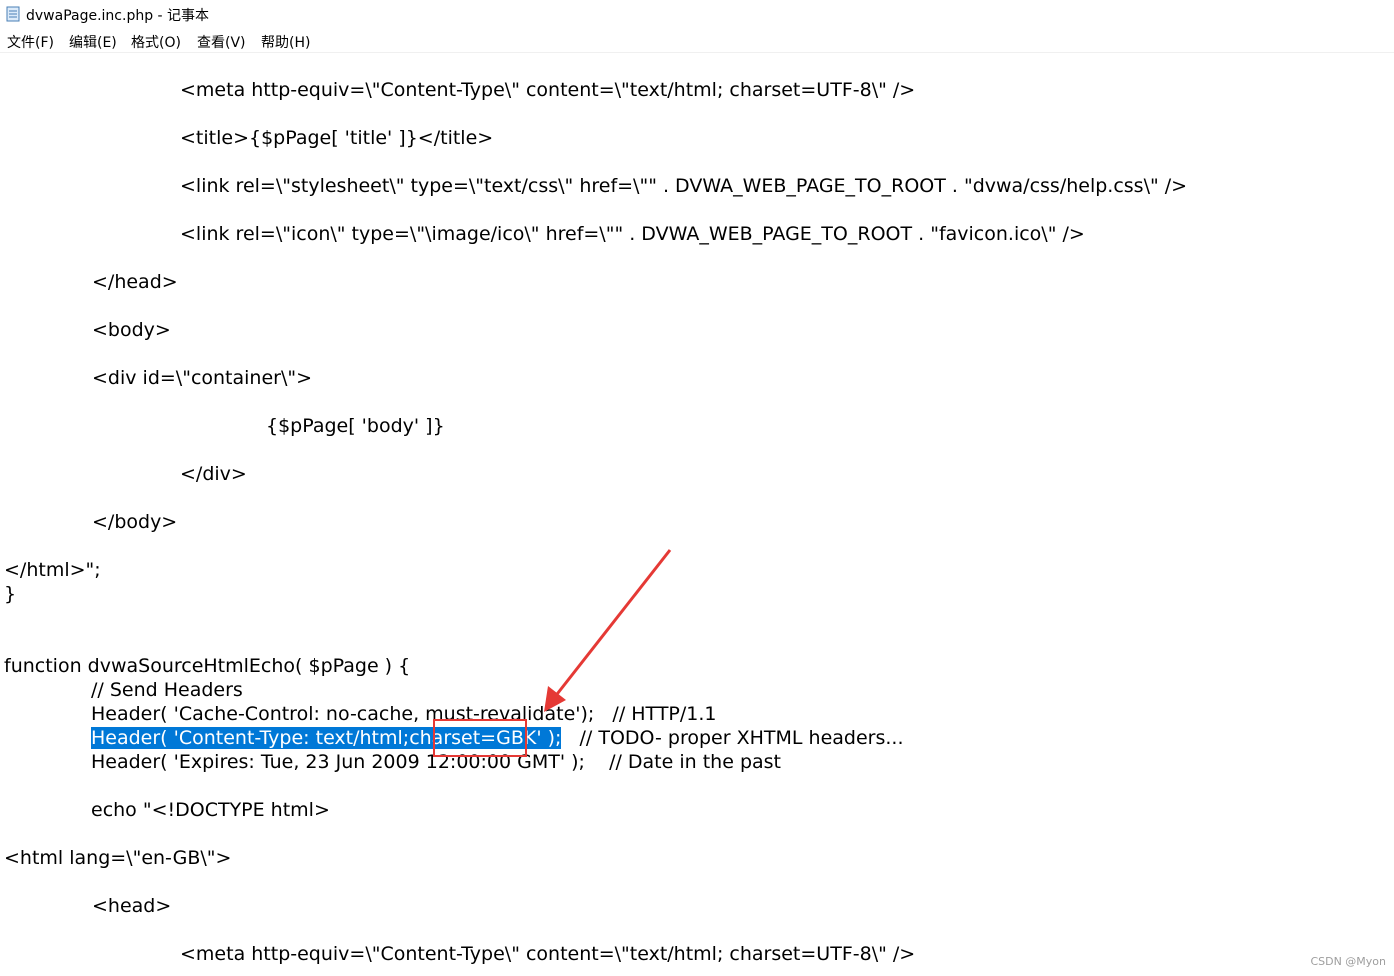 The width and height of the screenshot is (1394, 976). What do you see at coordinates (355, 426) in the screenshot?
I see `code-line: {$pPage[ 'body' ]}` at bounding box center [355, 426].